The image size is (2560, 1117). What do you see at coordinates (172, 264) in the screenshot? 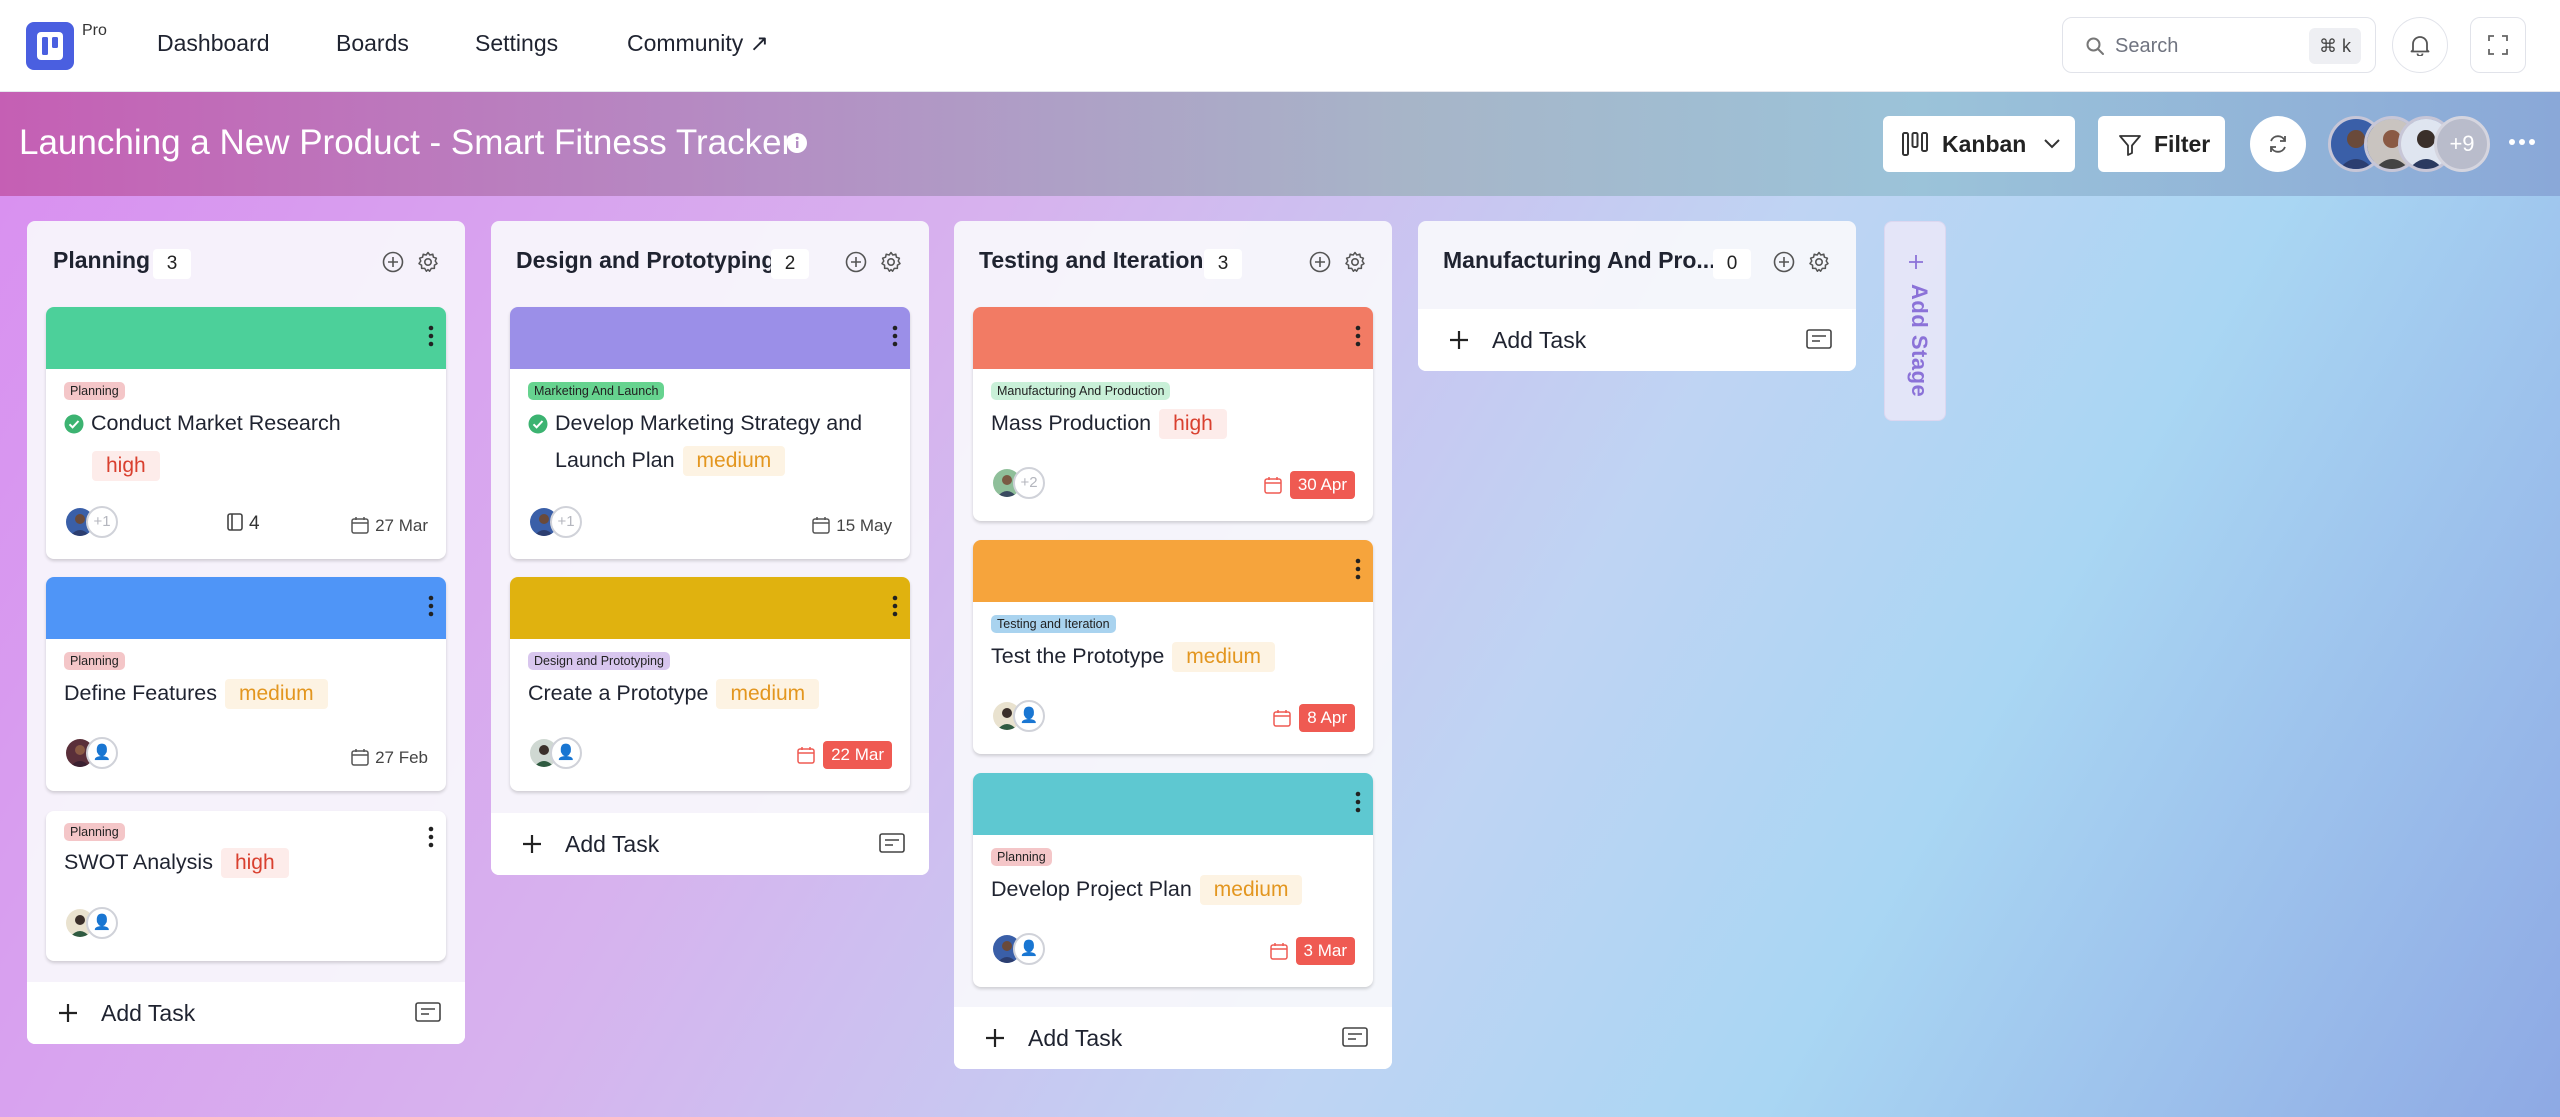
I see `column-count: 3` at bounding box center [172, 264].